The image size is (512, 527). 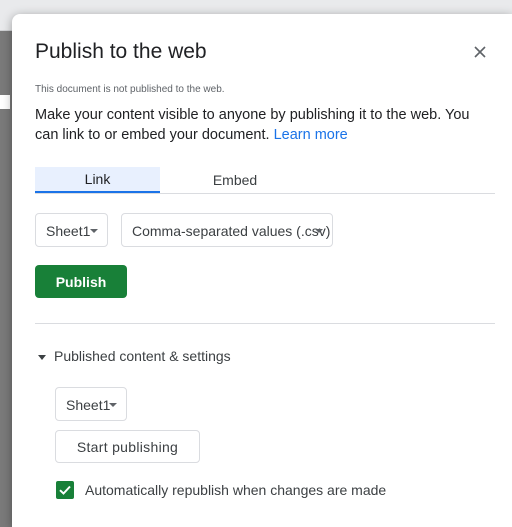 I want to click on section-divider, so click(x=265, y=323).